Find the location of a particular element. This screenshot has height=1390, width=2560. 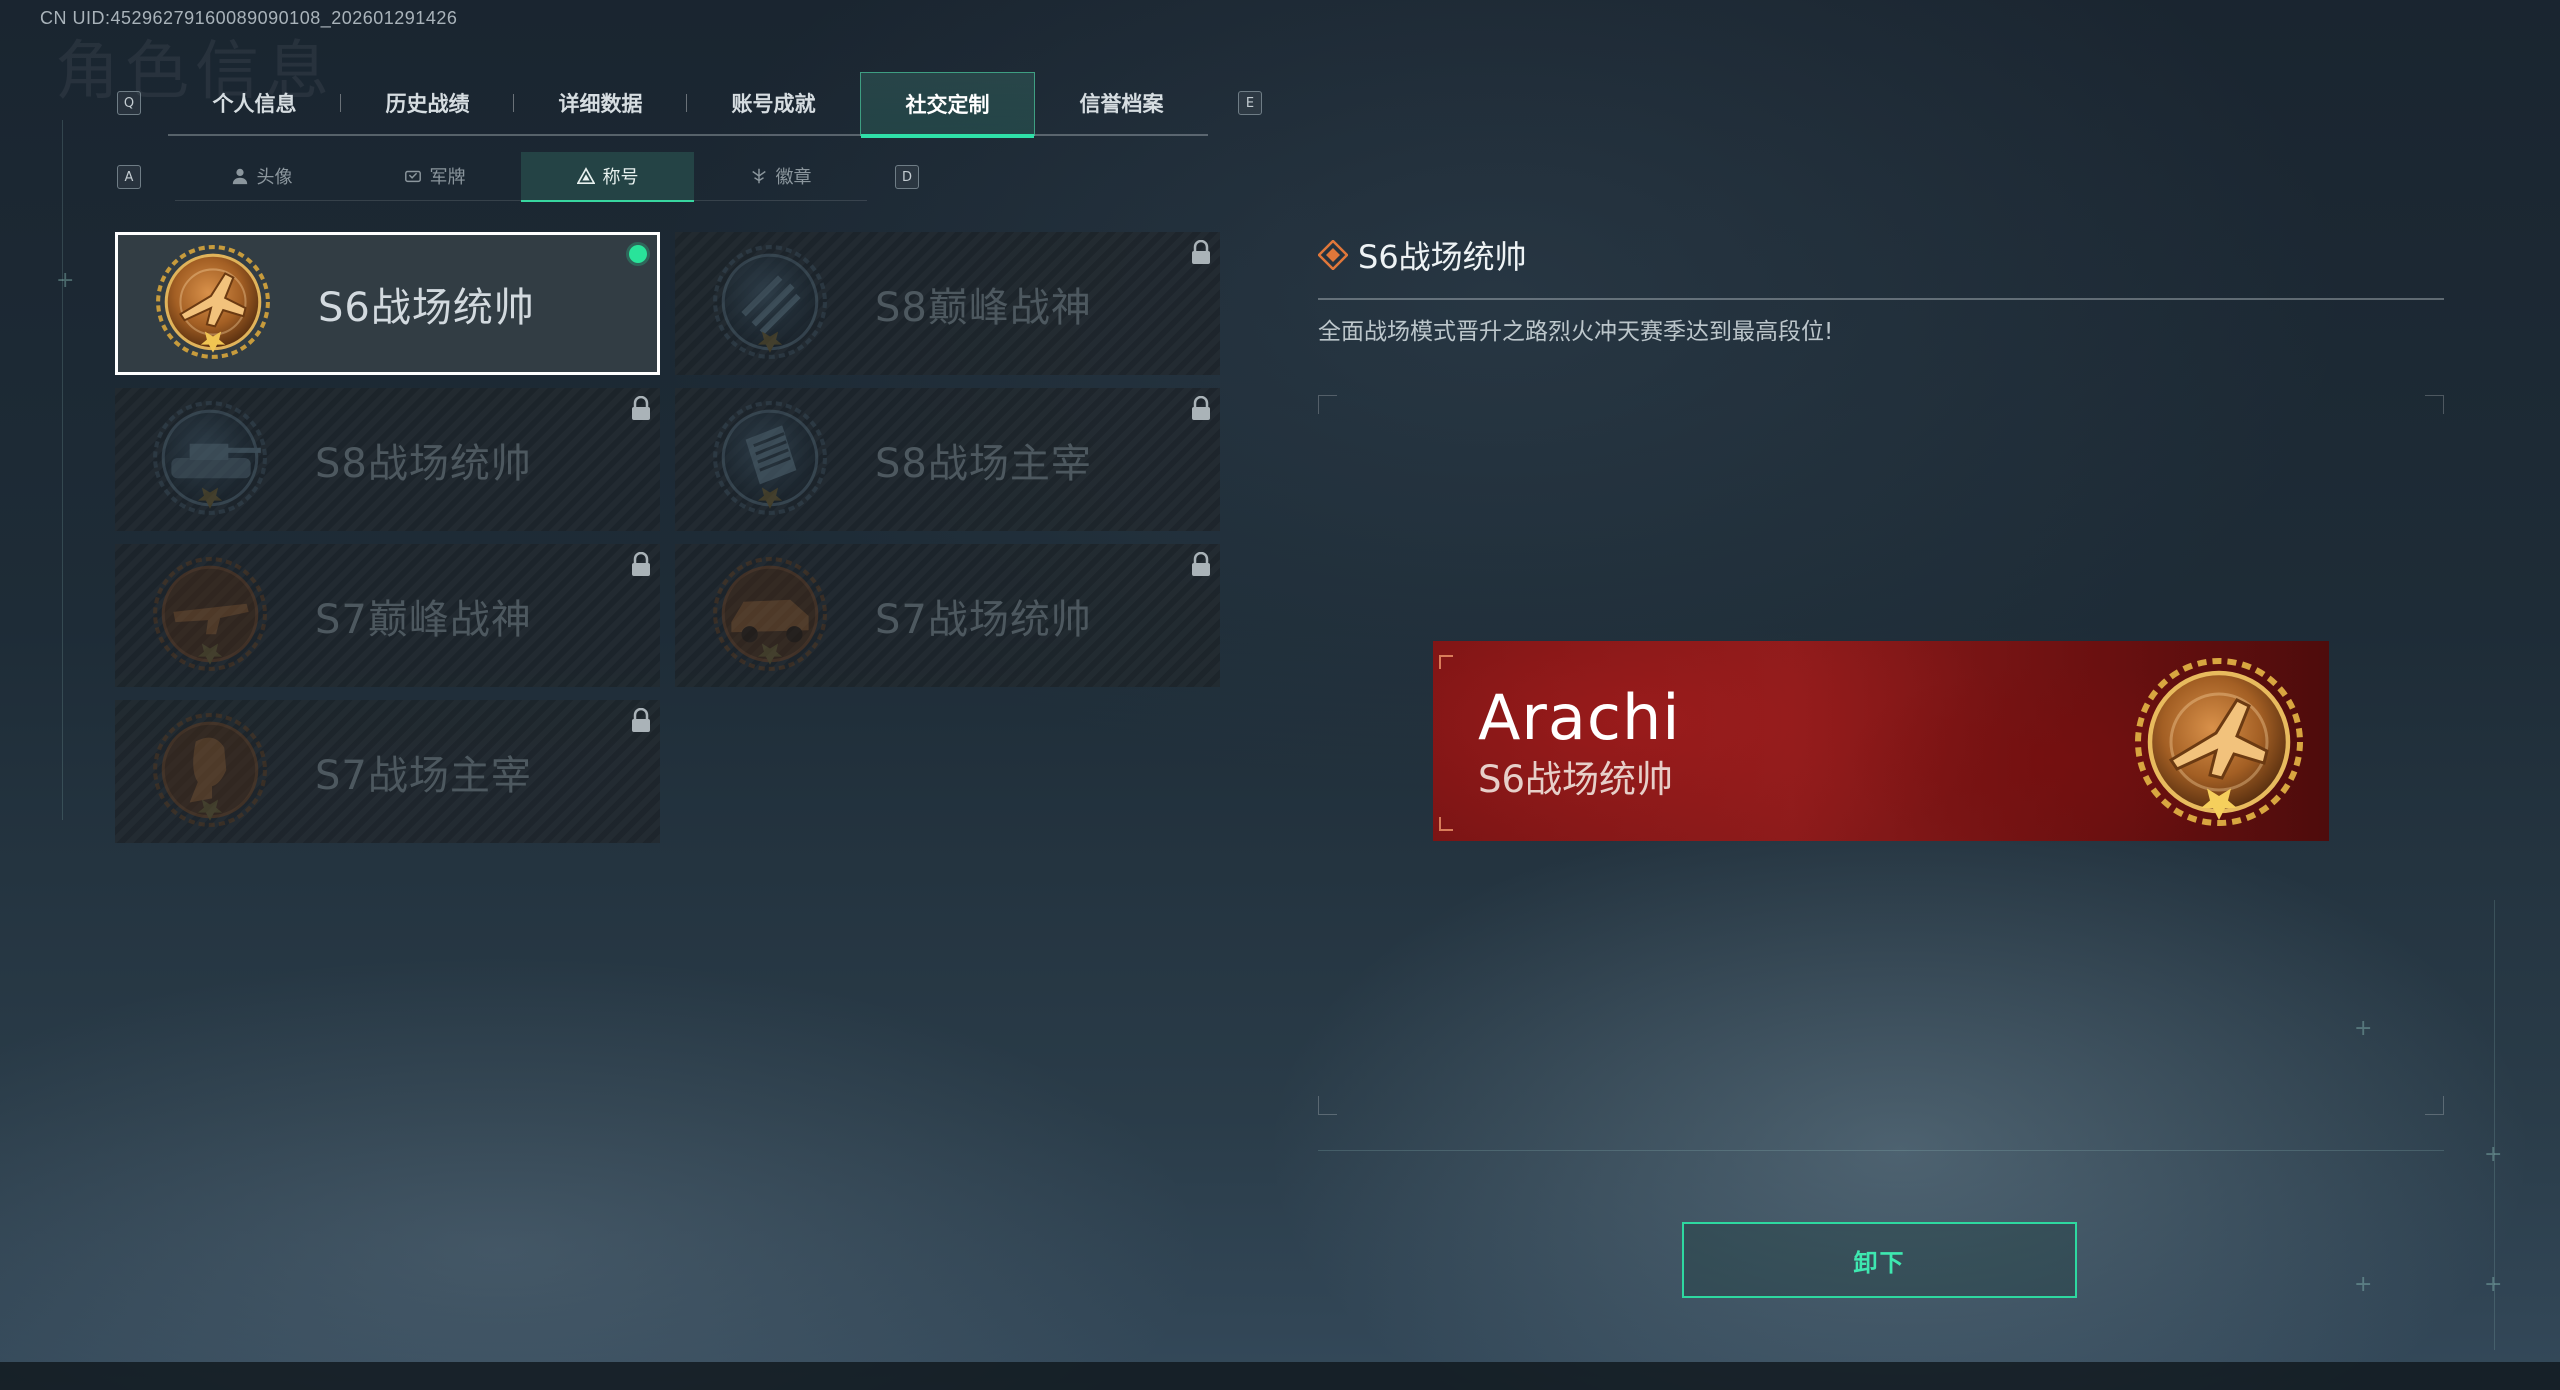

title-name: S8战场主宰 is located at coordinates (983, 463).